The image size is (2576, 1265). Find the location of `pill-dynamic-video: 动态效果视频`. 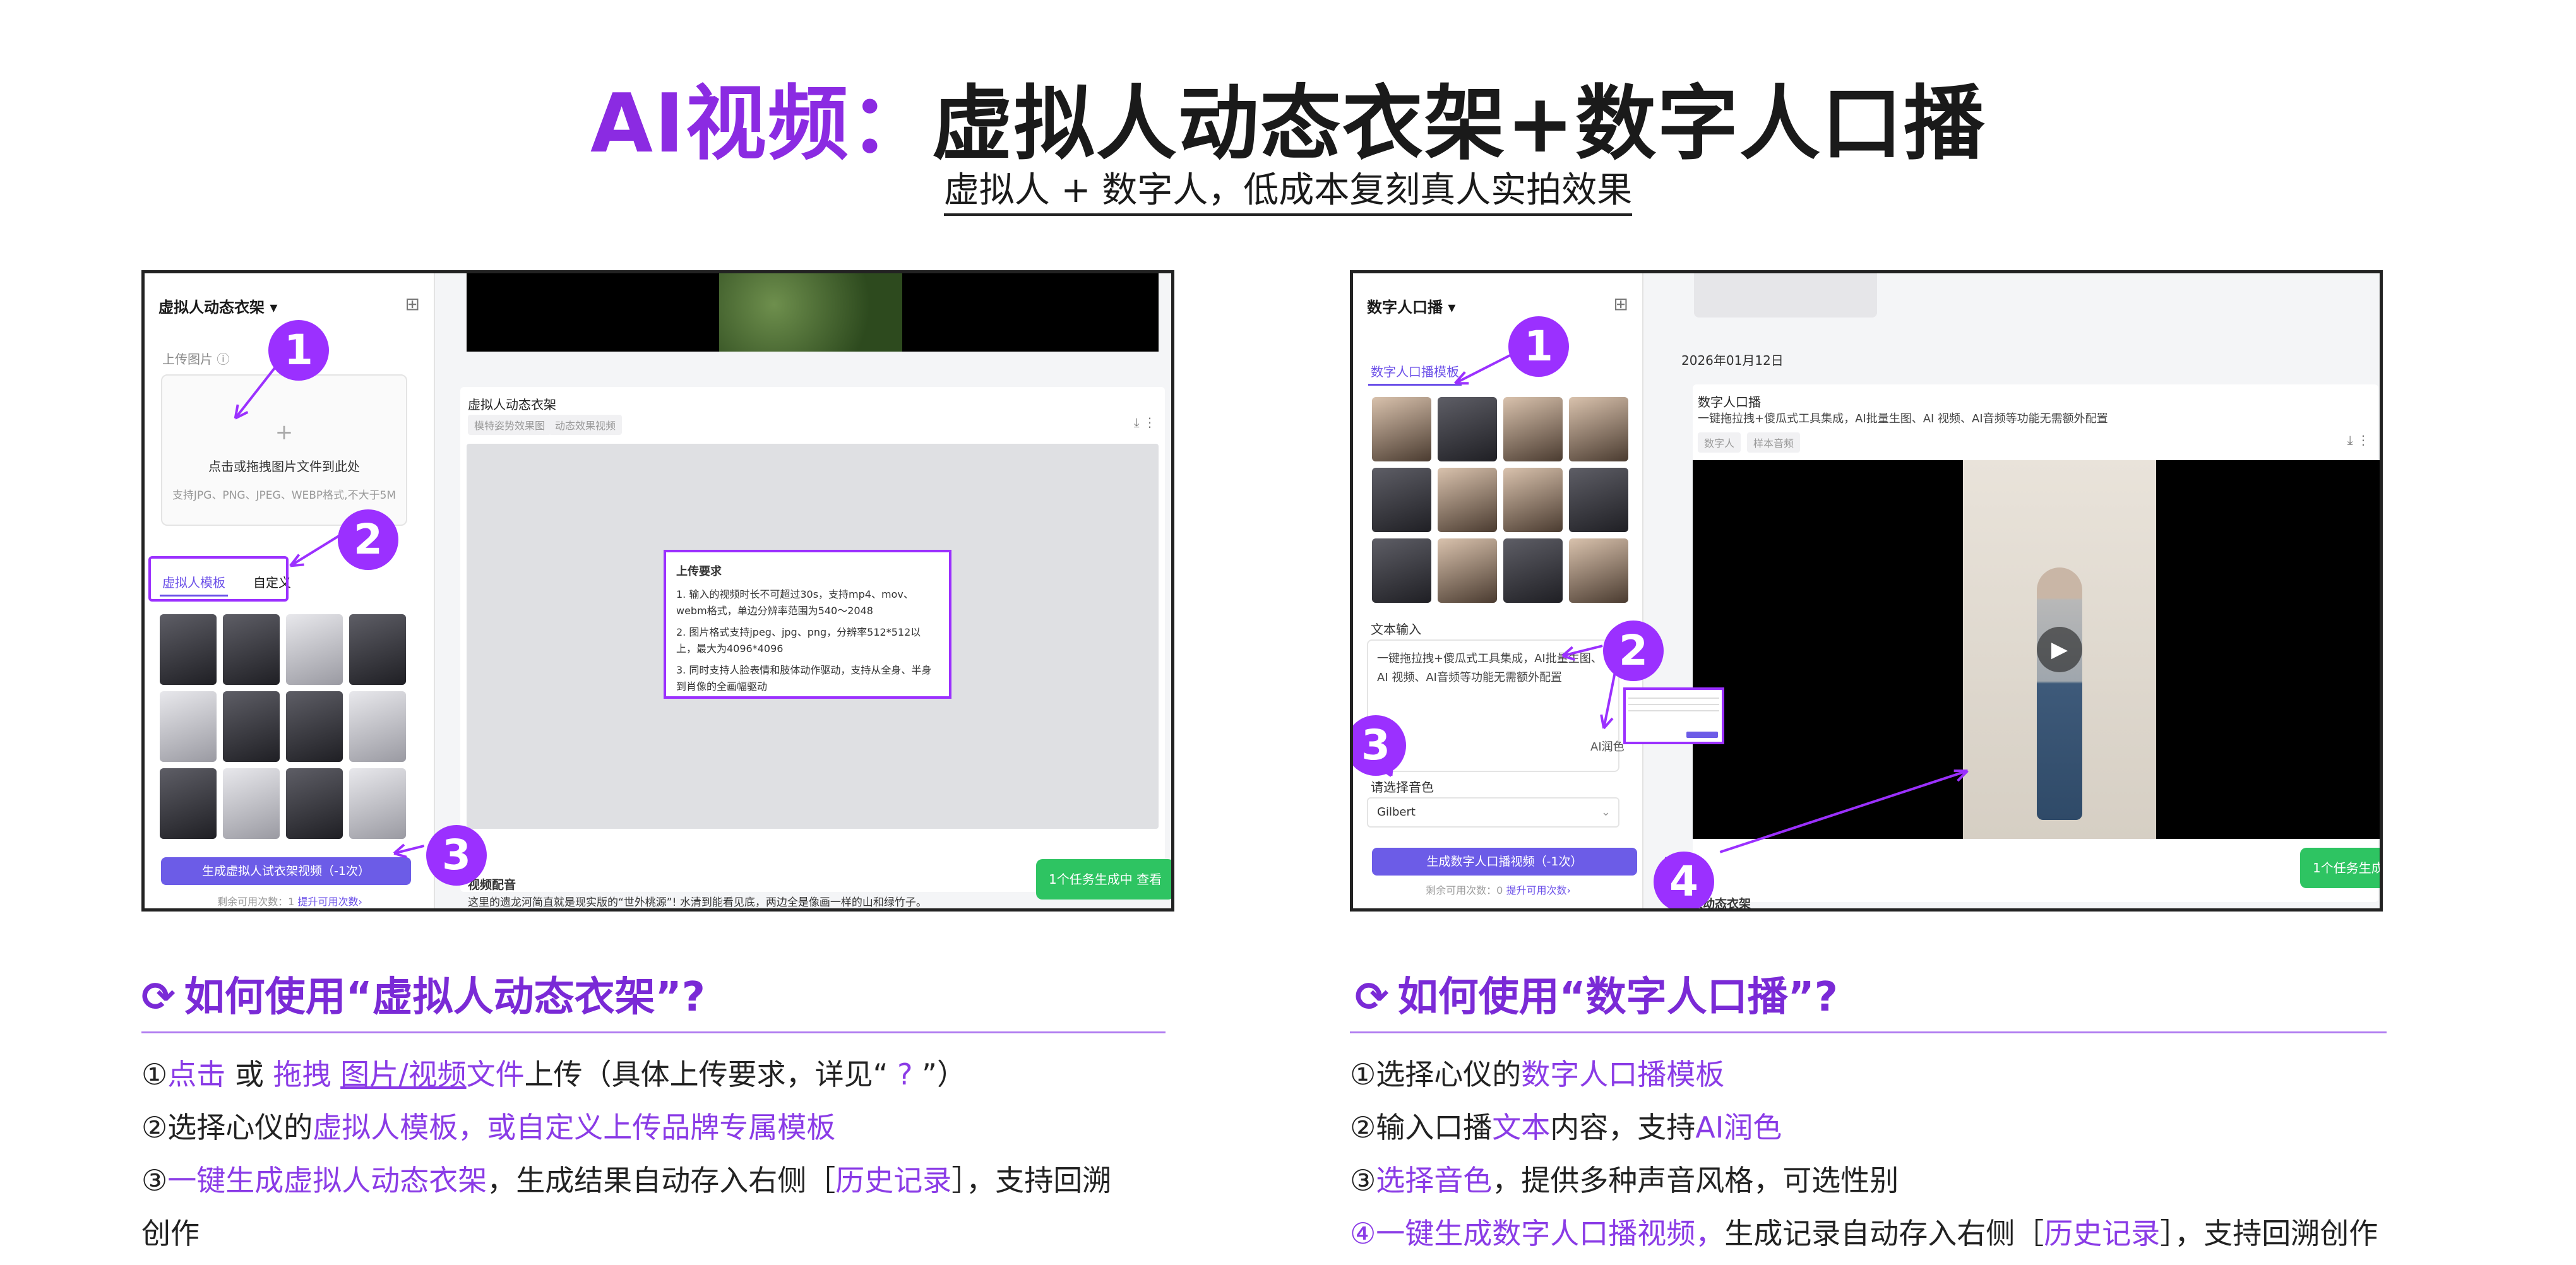

pill-dynamic-video: 动态效果视频 is located at coordinates (586, 425).